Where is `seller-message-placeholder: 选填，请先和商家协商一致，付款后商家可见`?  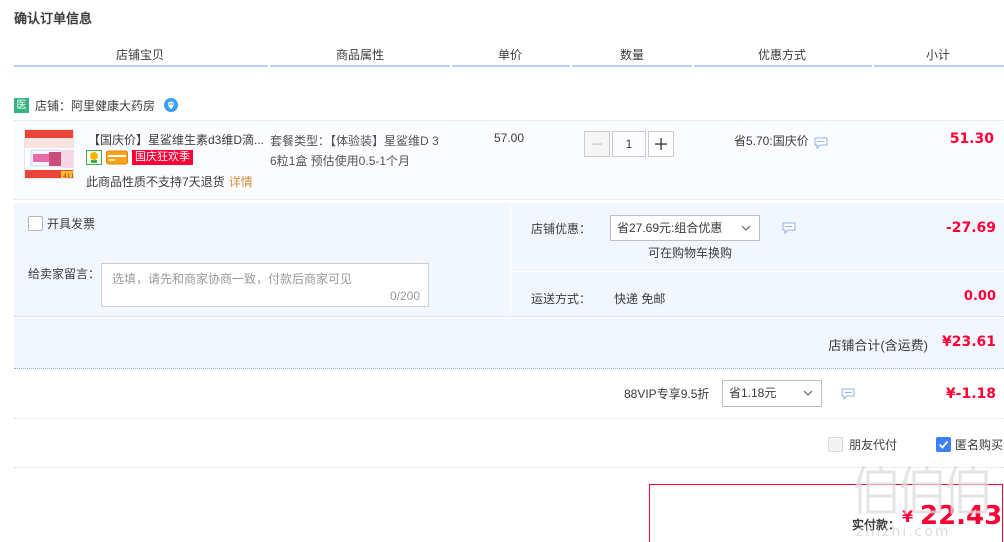
seller-message-placeholder: 选填，请先和商家协商一致，付款后商家可见 is located at coordinates (232, 279).